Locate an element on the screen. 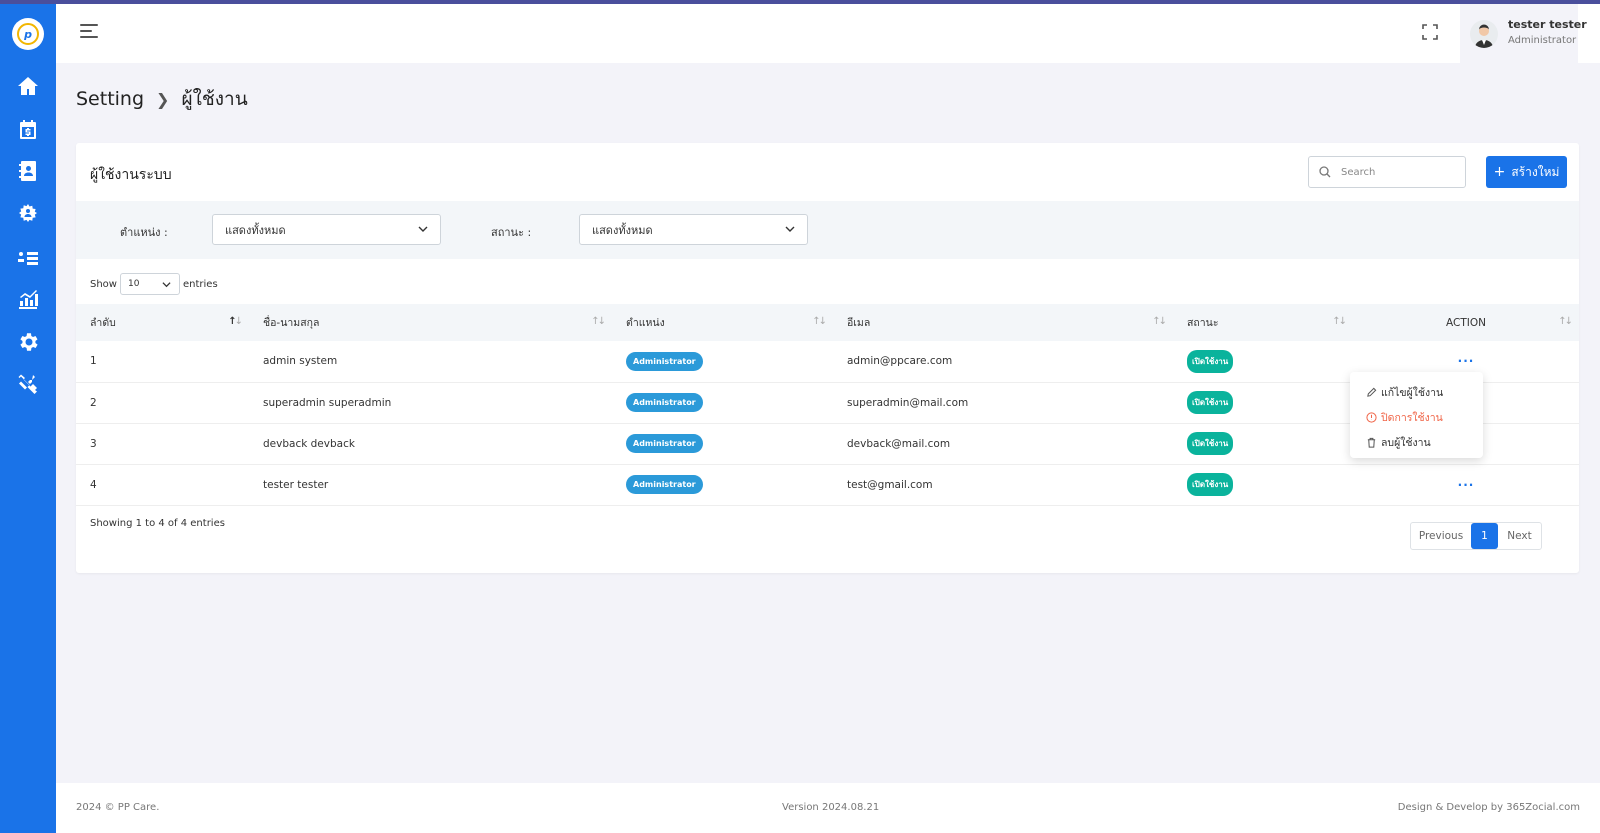 Image resolution: width=1600 pixels, height=833 pixels. entries-label: entries is located at coordinates (200, 284).